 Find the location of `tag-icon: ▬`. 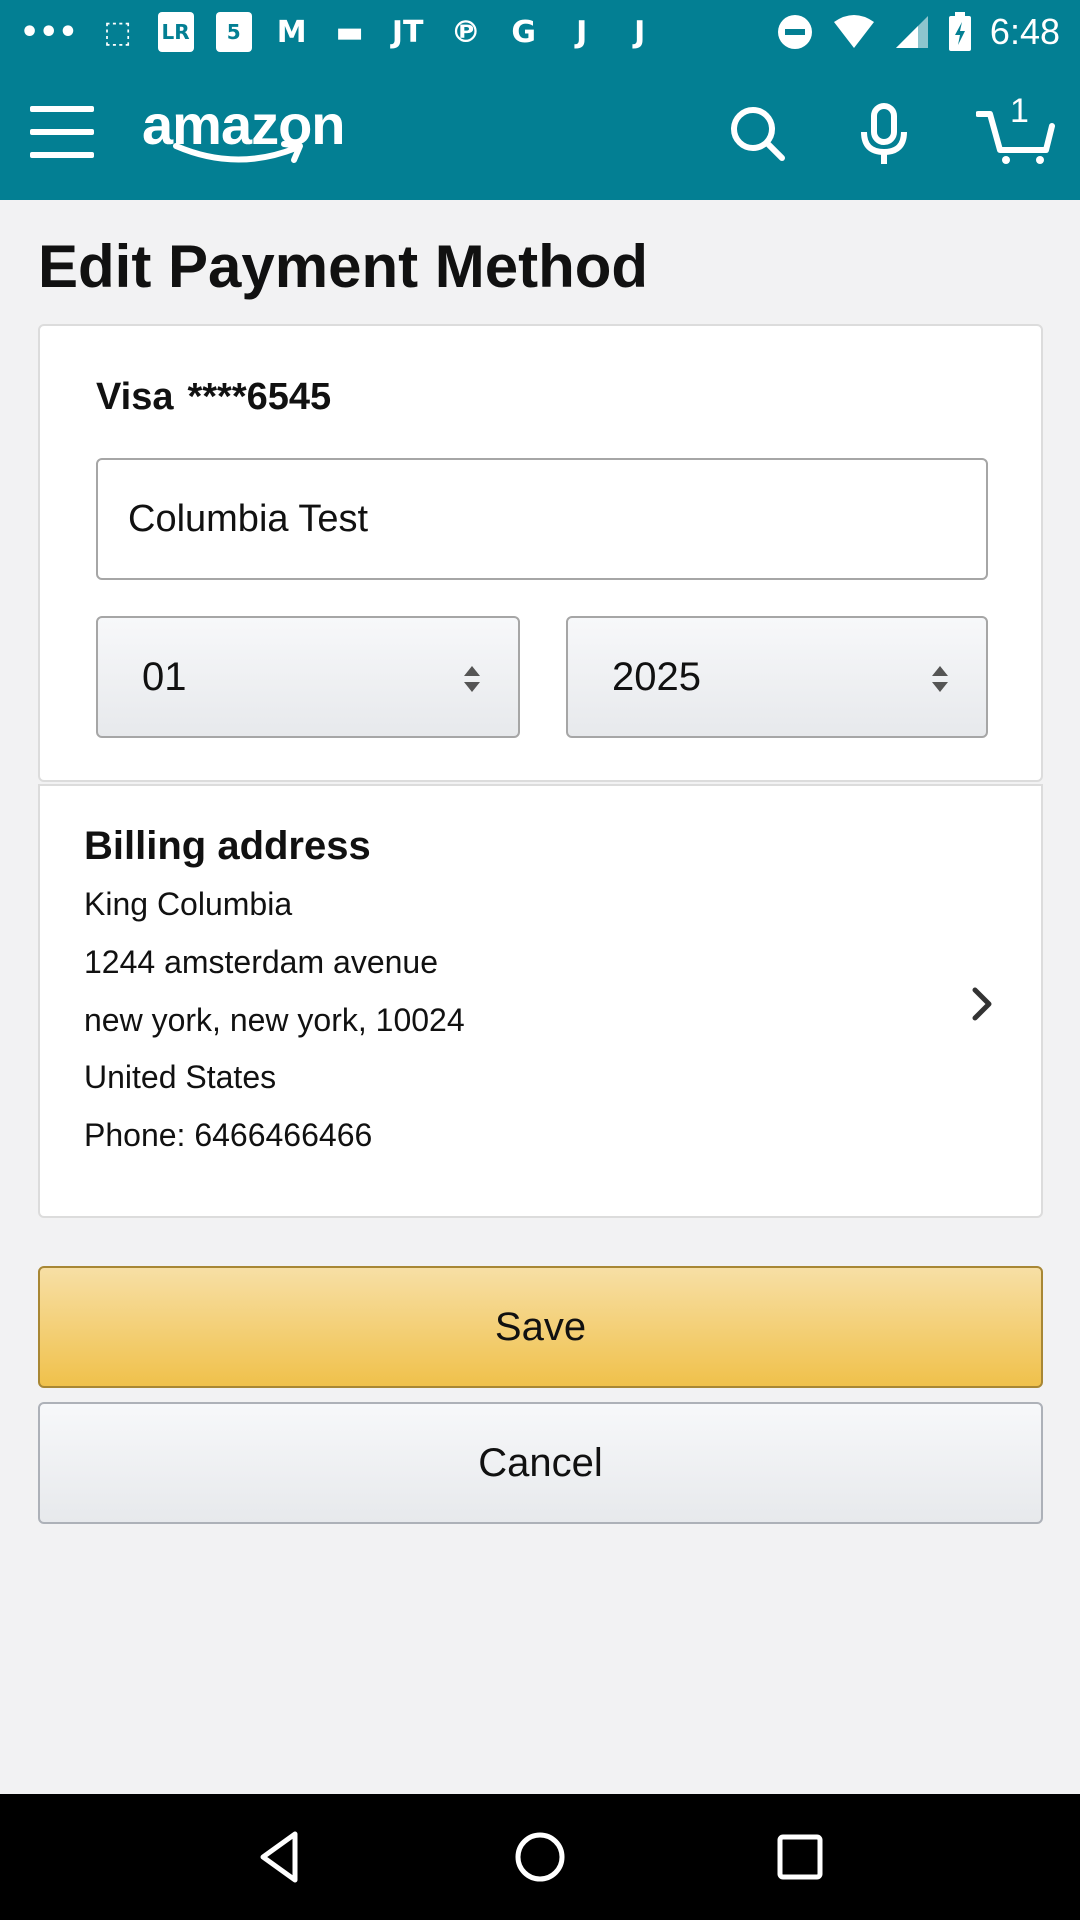

tag-icon: ▬ is located at coordinates (349, 32).